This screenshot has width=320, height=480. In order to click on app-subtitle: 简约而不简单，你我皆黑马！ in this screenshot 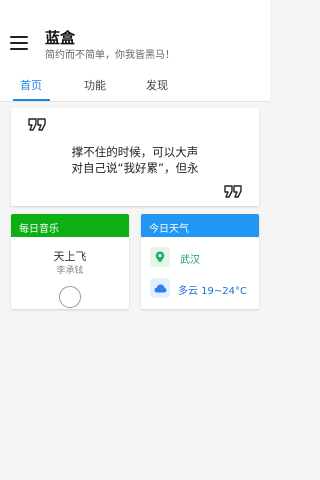, I will do `click(110, 55)`.